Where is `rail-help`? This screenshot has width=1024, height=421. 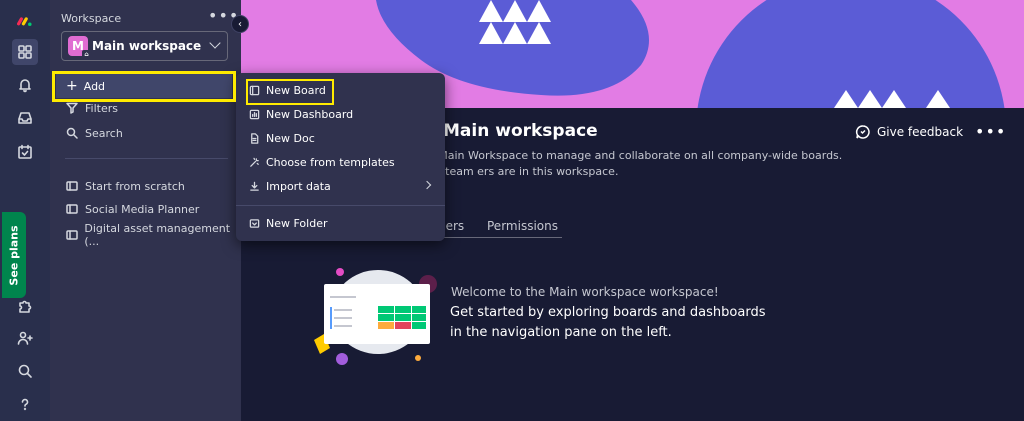 rail-help is located at coordinates (25, 404).